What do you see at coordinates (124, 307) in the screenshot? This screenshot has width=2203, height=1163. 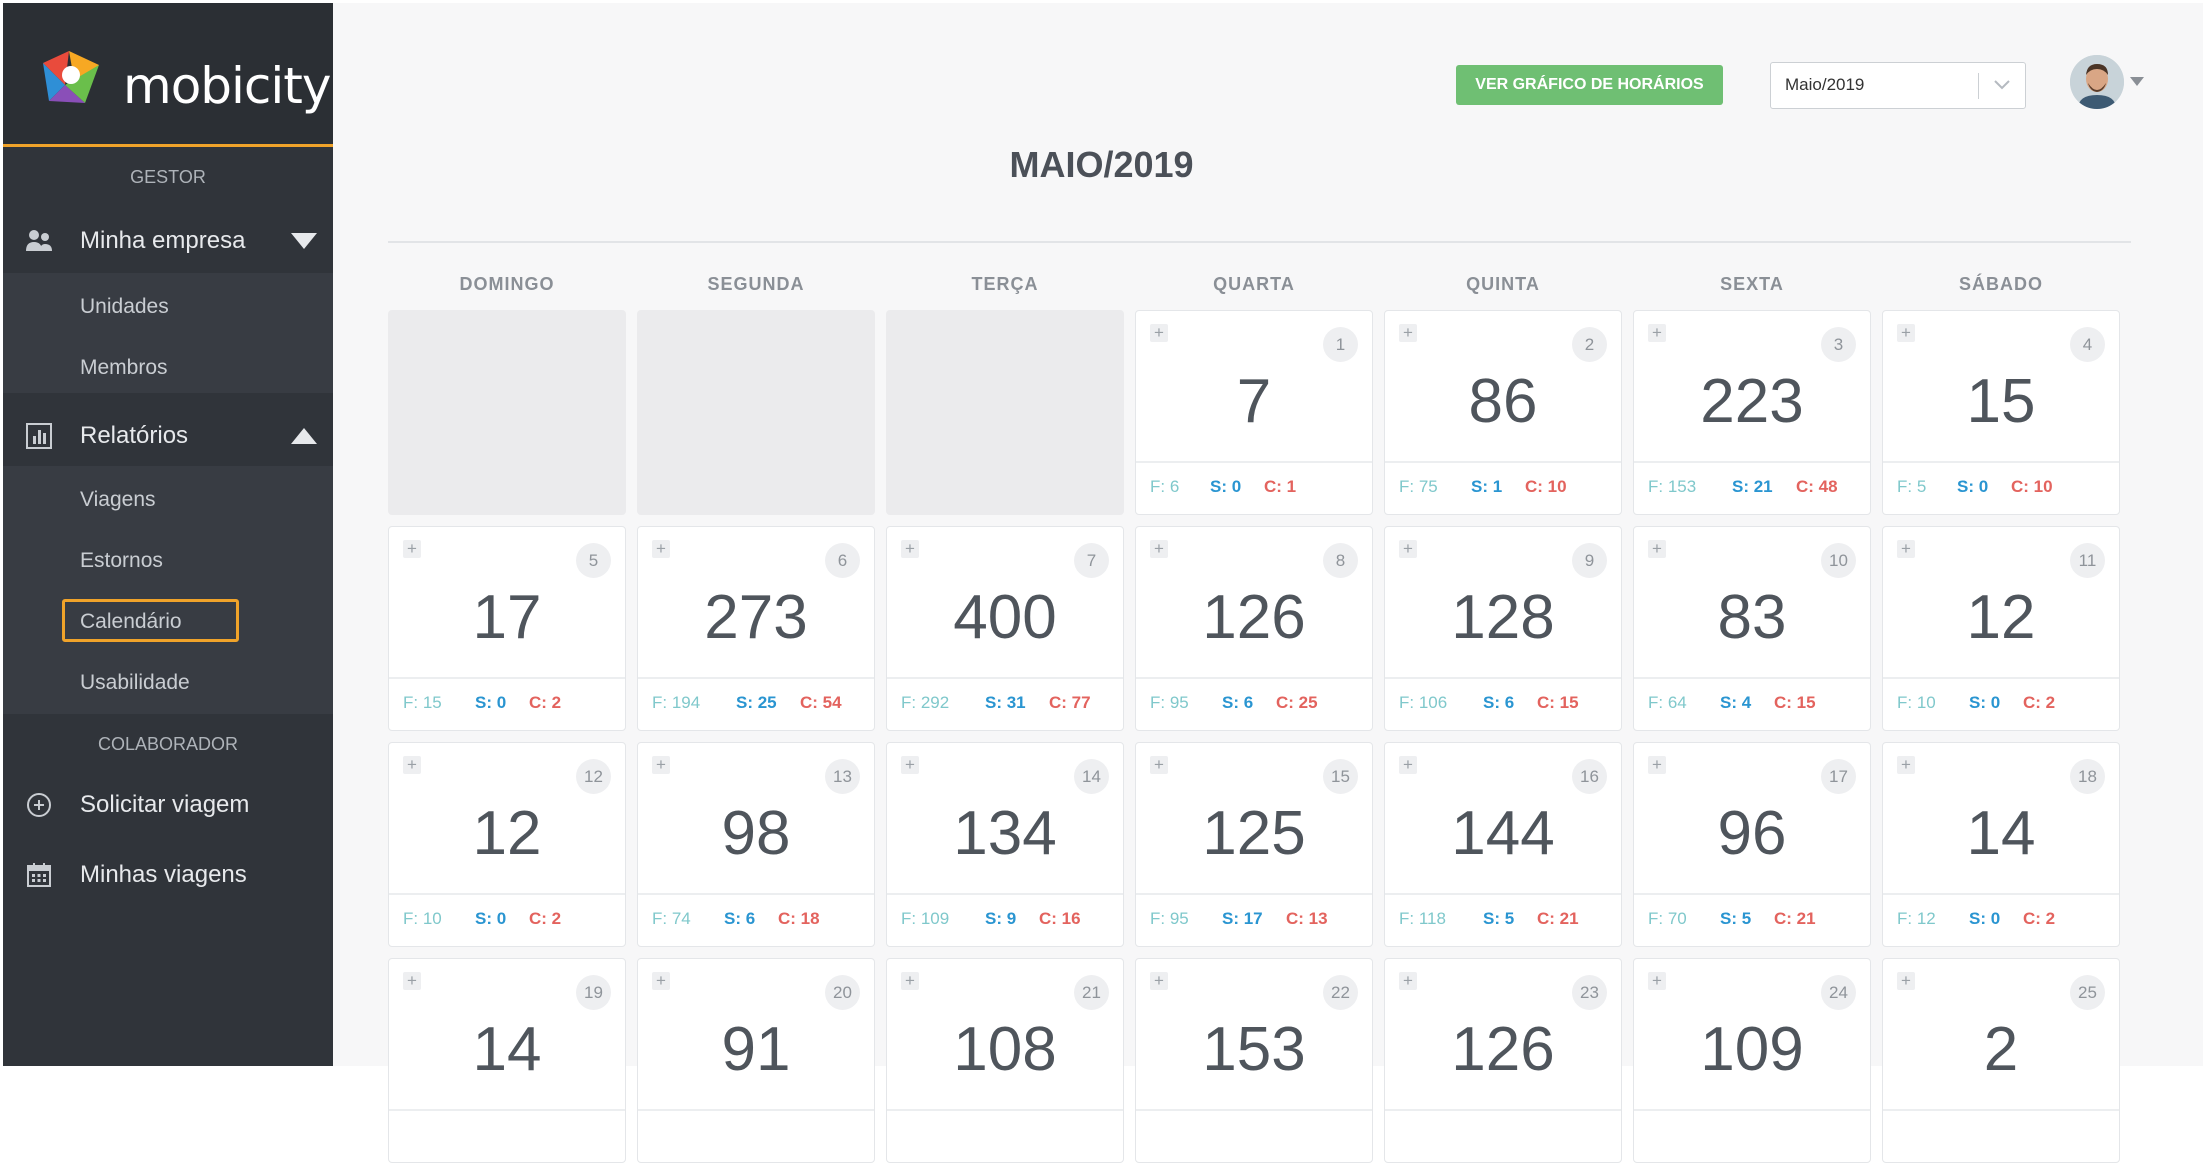 I see `sidebar-item-unidades: Unidades` at bounding box center [124, 307].